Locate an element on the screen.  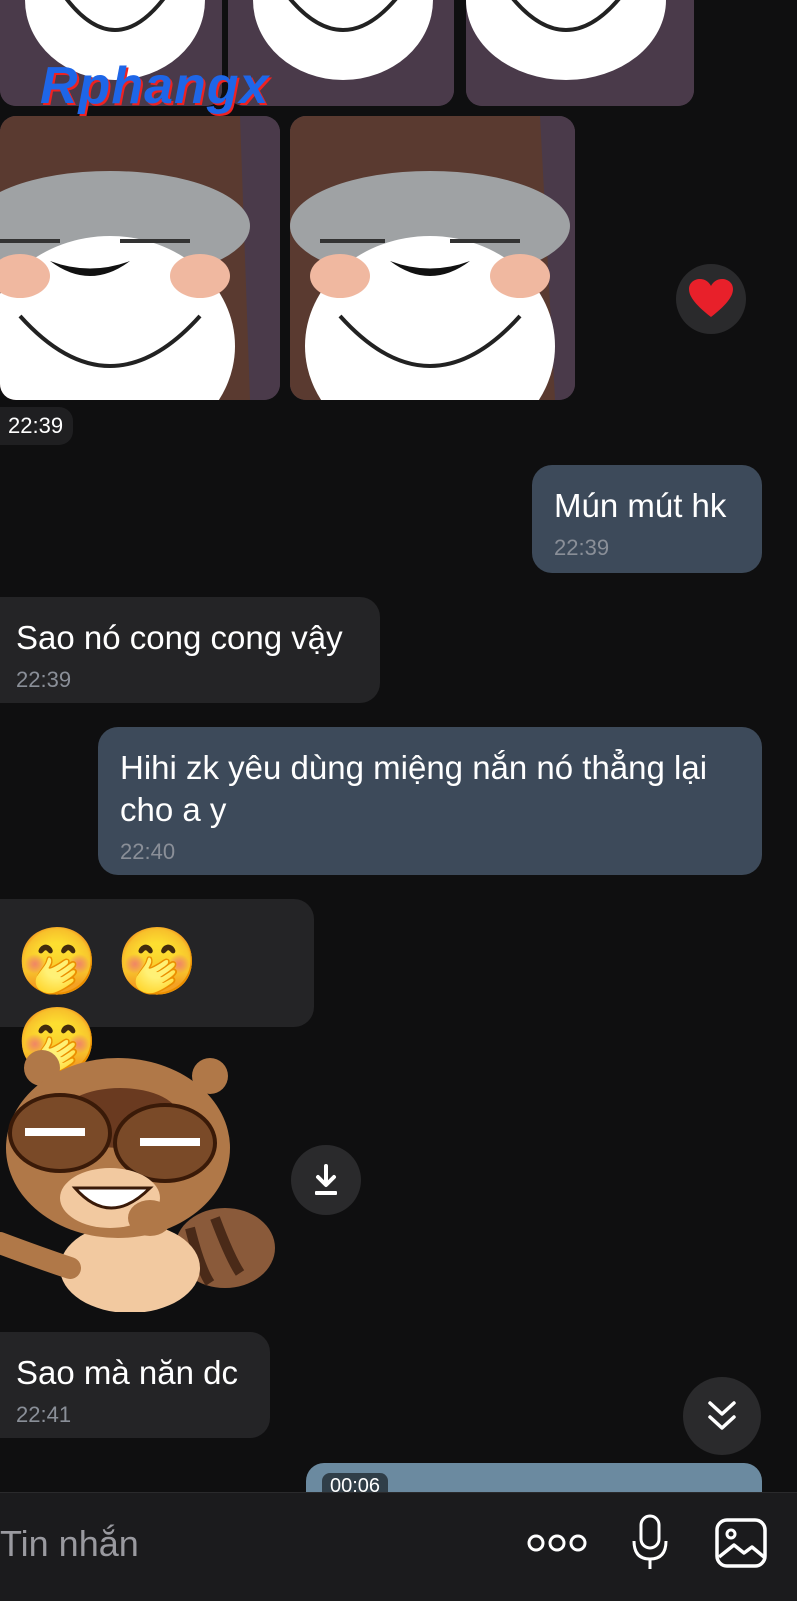
message-input: Tin nhắn is located at coordinates (69, 1544).